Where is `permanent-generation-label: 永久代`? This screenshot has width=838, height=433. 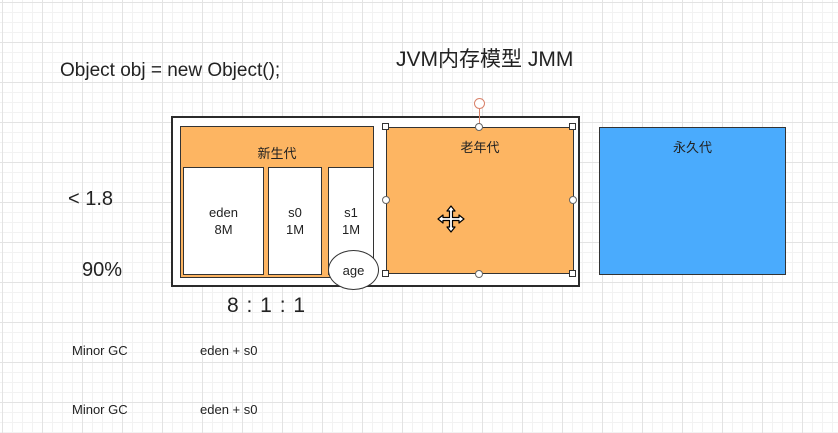
permanent-generation-label: 永久代 is located at coordinates (692, 147).